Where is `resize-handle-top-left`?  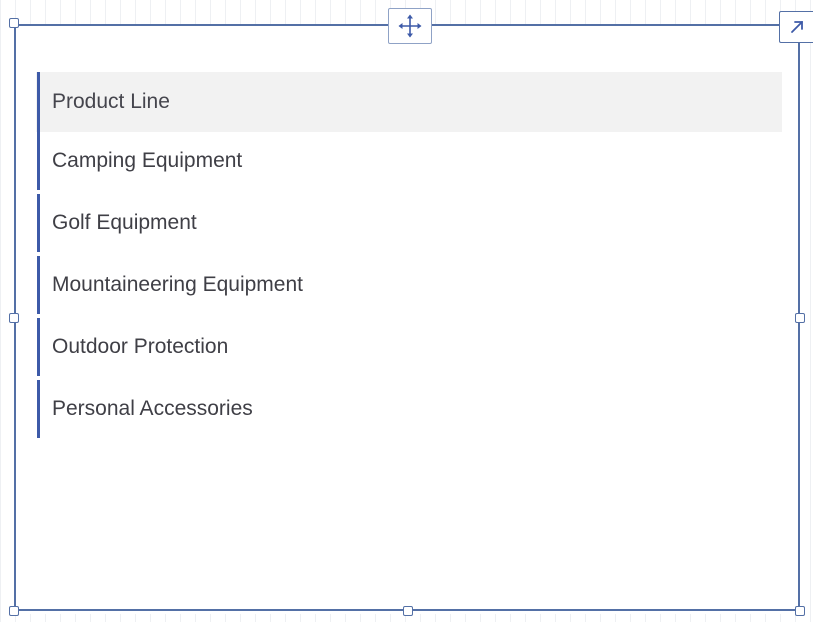
resize-handle-top-left is located at coordinates (14, 23).